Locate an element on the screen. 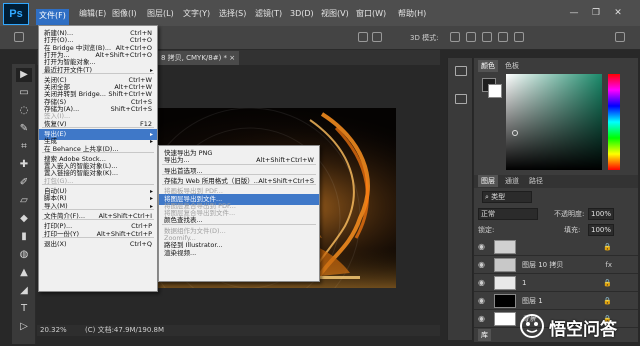 The width and height of the screenshot is (640, 346). document-info: (C) 文档:47.9M/190.8M is located at coordinates (124, 330).